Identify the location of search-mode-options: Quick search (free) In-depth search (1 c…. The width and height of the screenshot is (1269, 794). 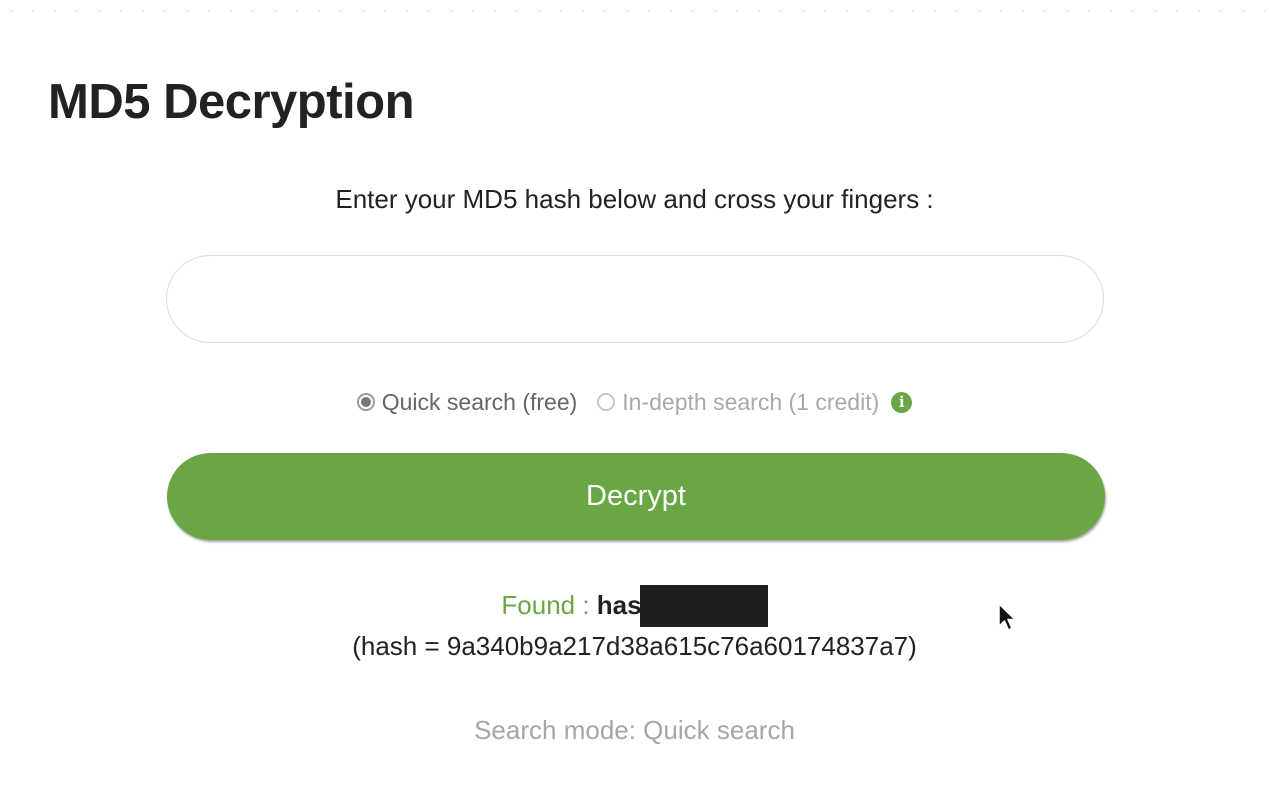
(634, 402).